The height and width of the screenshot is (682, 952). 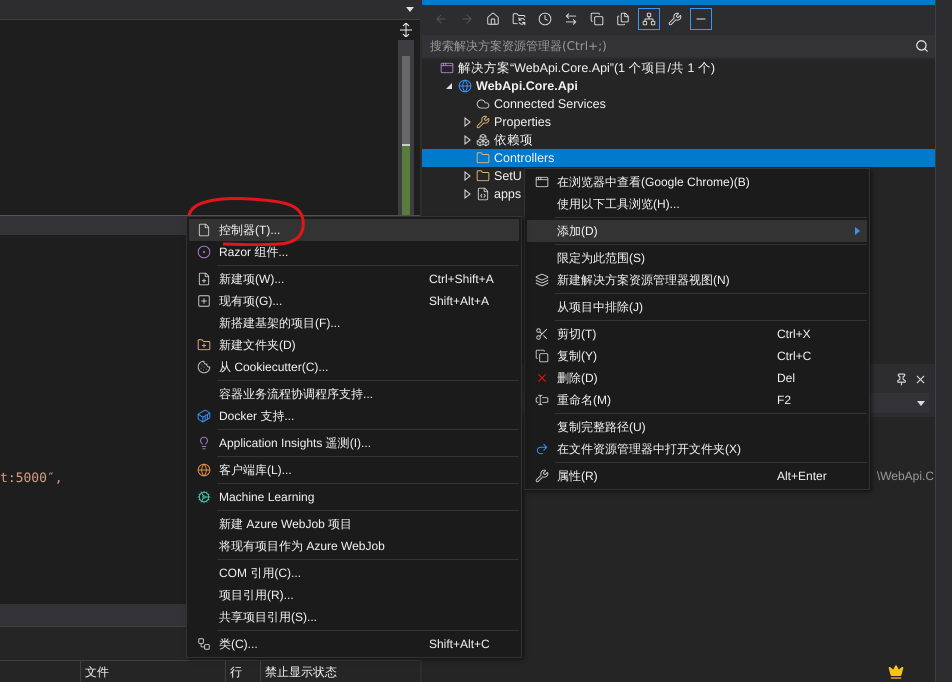 What do you see at coordinates (32, 478) in the screenshot?
I see `code-text: t:5000″,` at bounding box center [32, 478].